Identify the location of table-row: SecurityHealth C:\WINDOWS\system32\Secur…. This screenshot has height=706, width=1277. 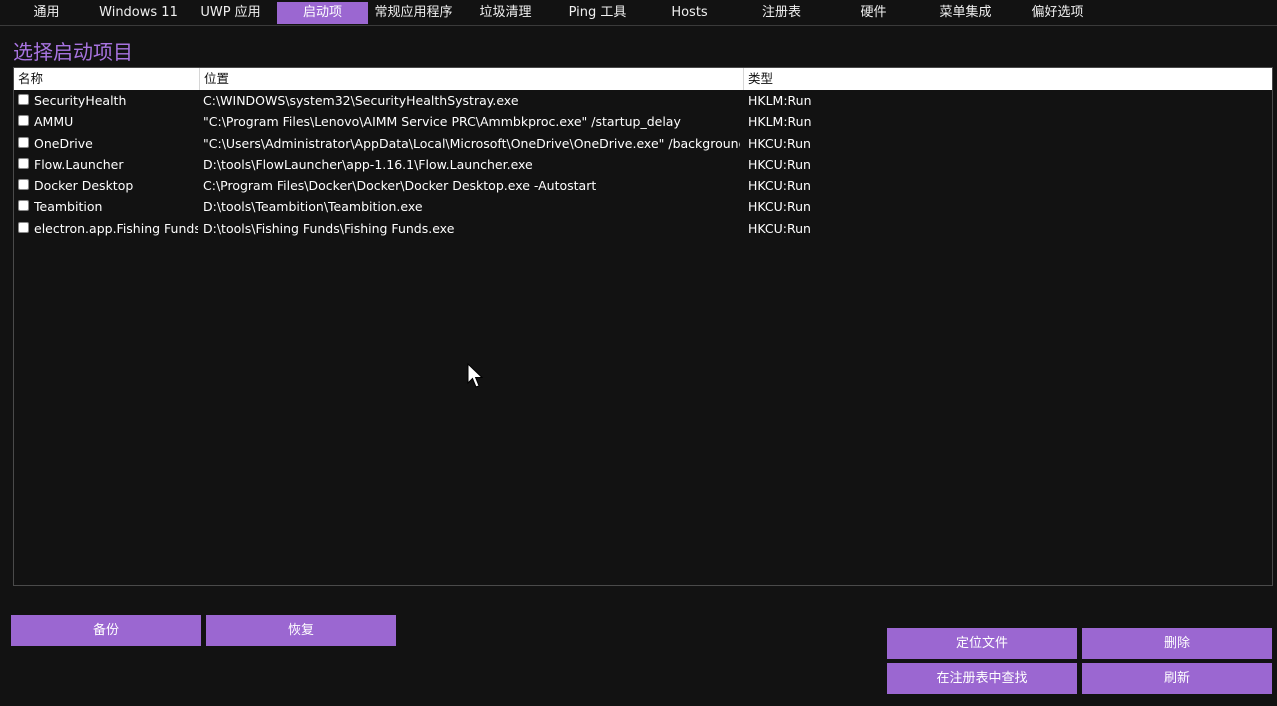
(643, 100).